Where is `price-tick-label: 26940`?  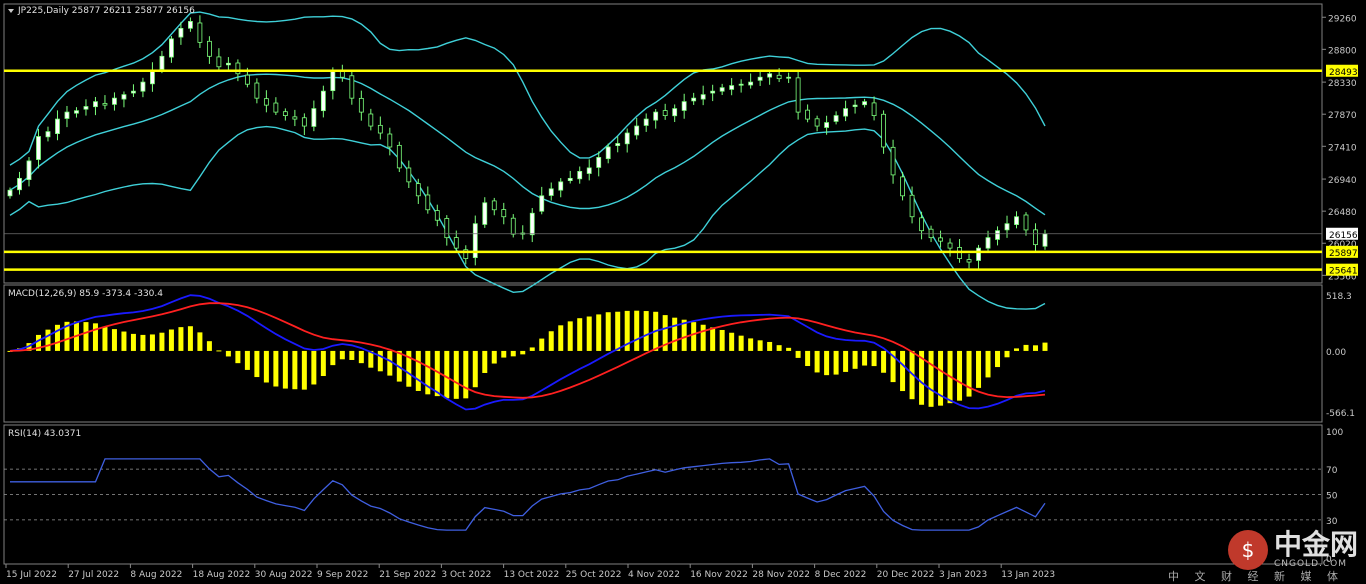
price-tick-label: 26940 is located at coordinates (1342, 181).